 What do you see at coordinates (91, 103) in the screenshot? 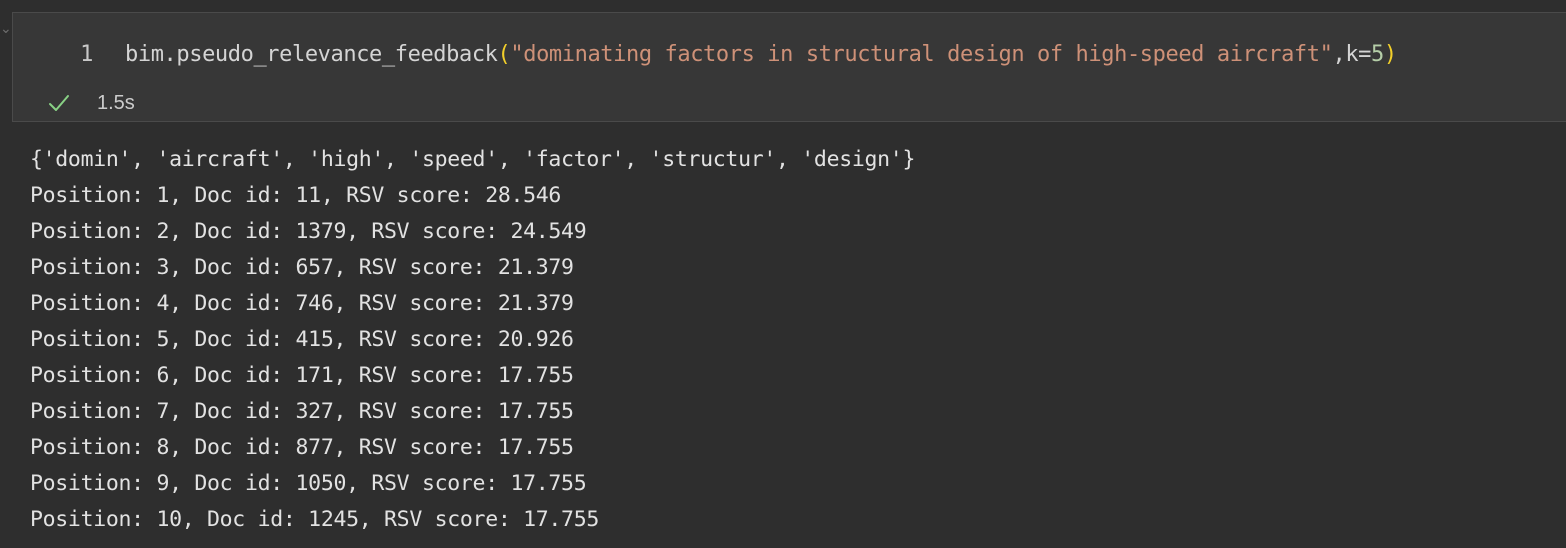
I see `execution-status: 1.5s` at bounding box center [91, 103].